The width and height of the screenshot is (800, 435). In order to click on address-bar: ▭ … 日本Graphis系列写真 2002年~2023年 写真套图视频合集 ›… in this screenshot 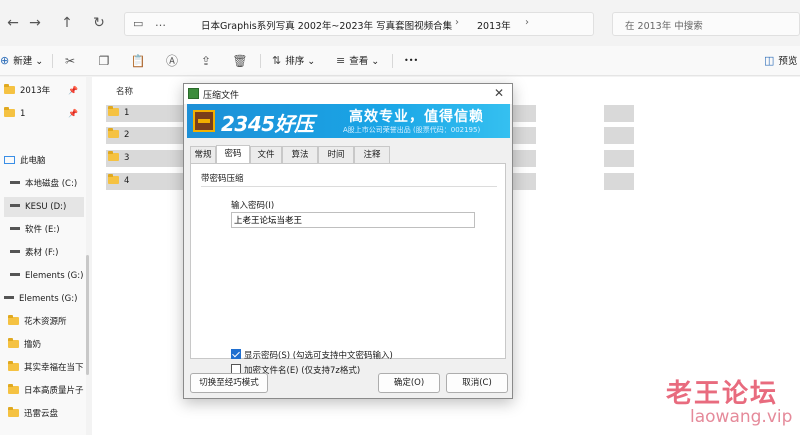, I will do `click(359, 24)`.